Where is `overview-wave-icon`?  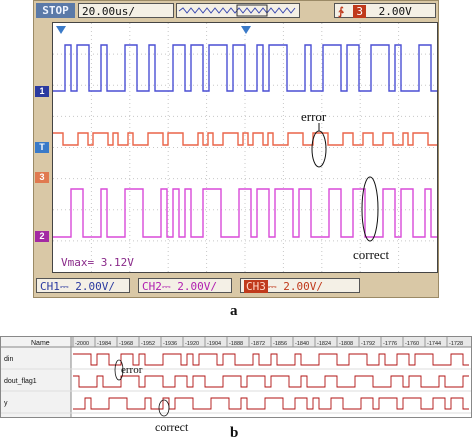 overview-wave-icon is located at coordinates (237, 10).